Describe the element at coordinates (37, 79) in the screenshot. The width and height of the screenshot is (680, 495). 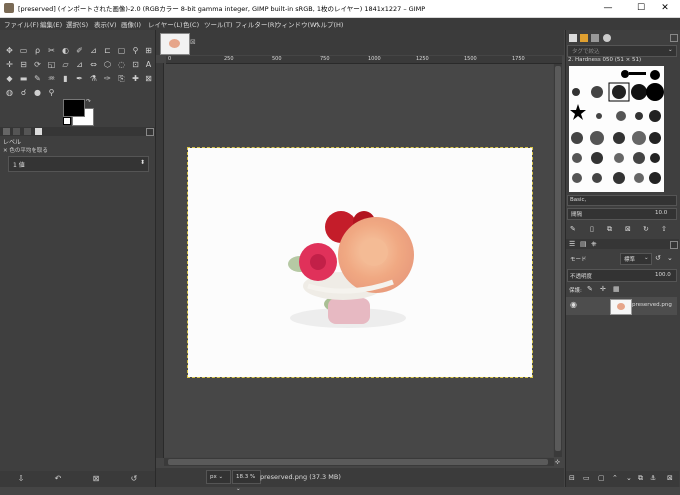
I see `pencil-tool-icon: ✎` at that location.